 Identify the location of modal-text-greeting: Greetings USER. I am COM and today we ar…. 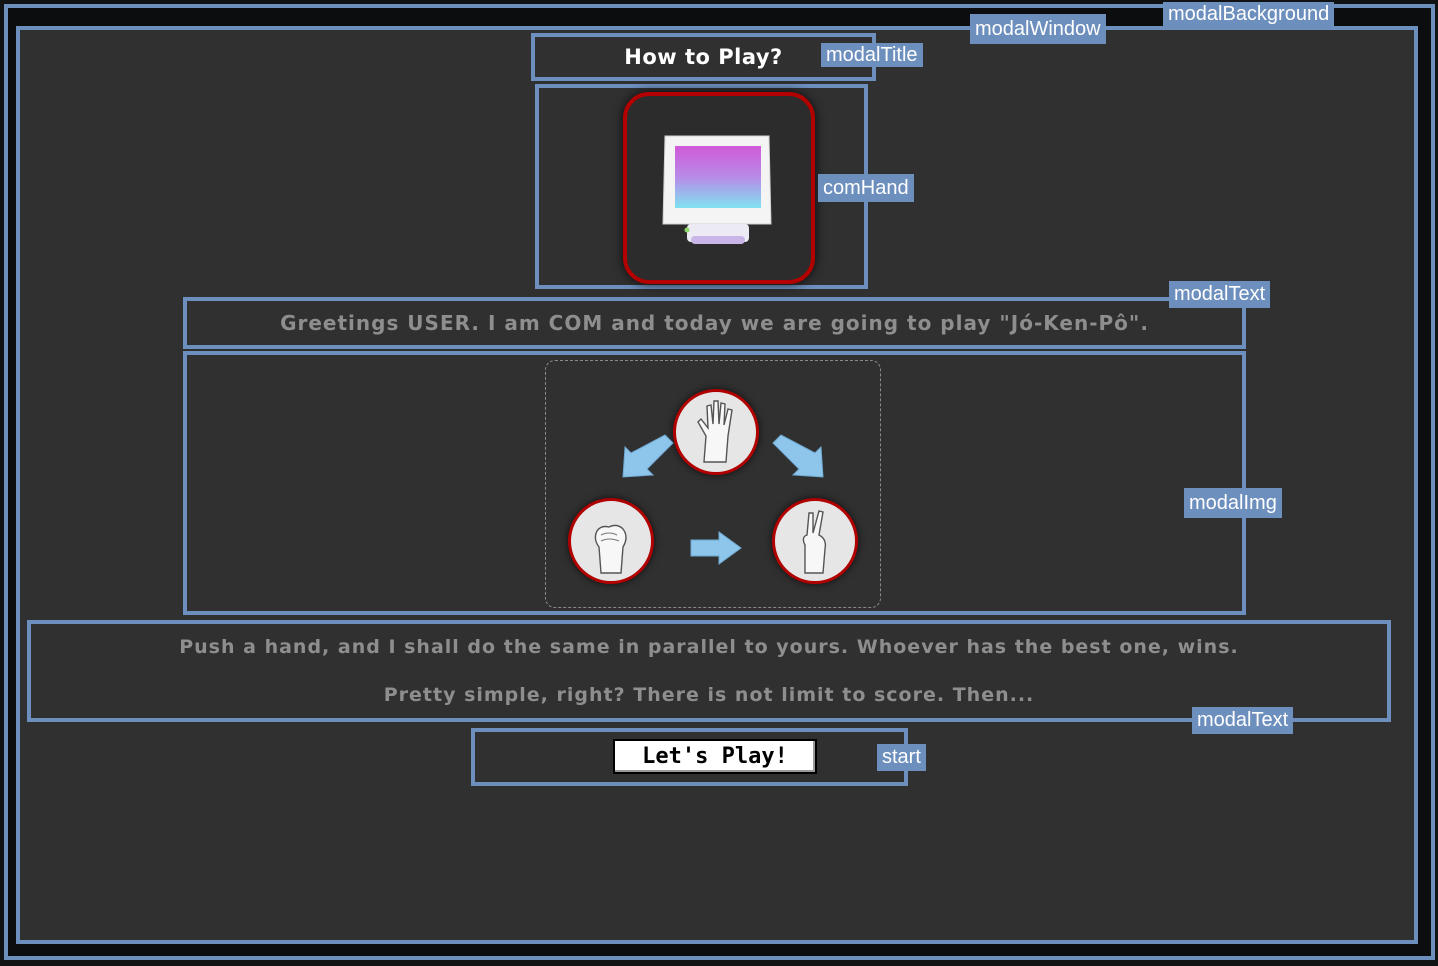
(714, 323).